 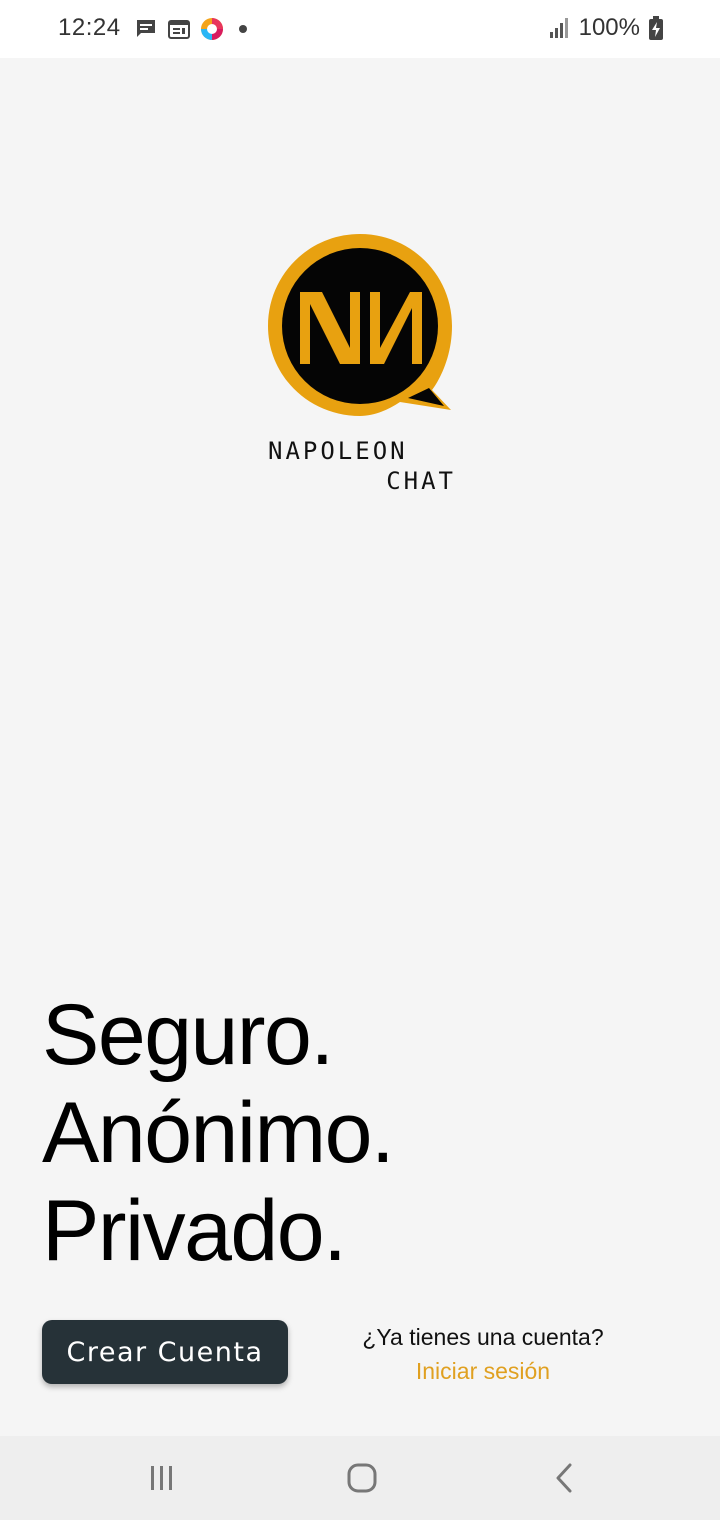 What do you see at coordinates (564, 1478) in the screenshot?
I see `back-icon` at bounding box center [564, 1478].